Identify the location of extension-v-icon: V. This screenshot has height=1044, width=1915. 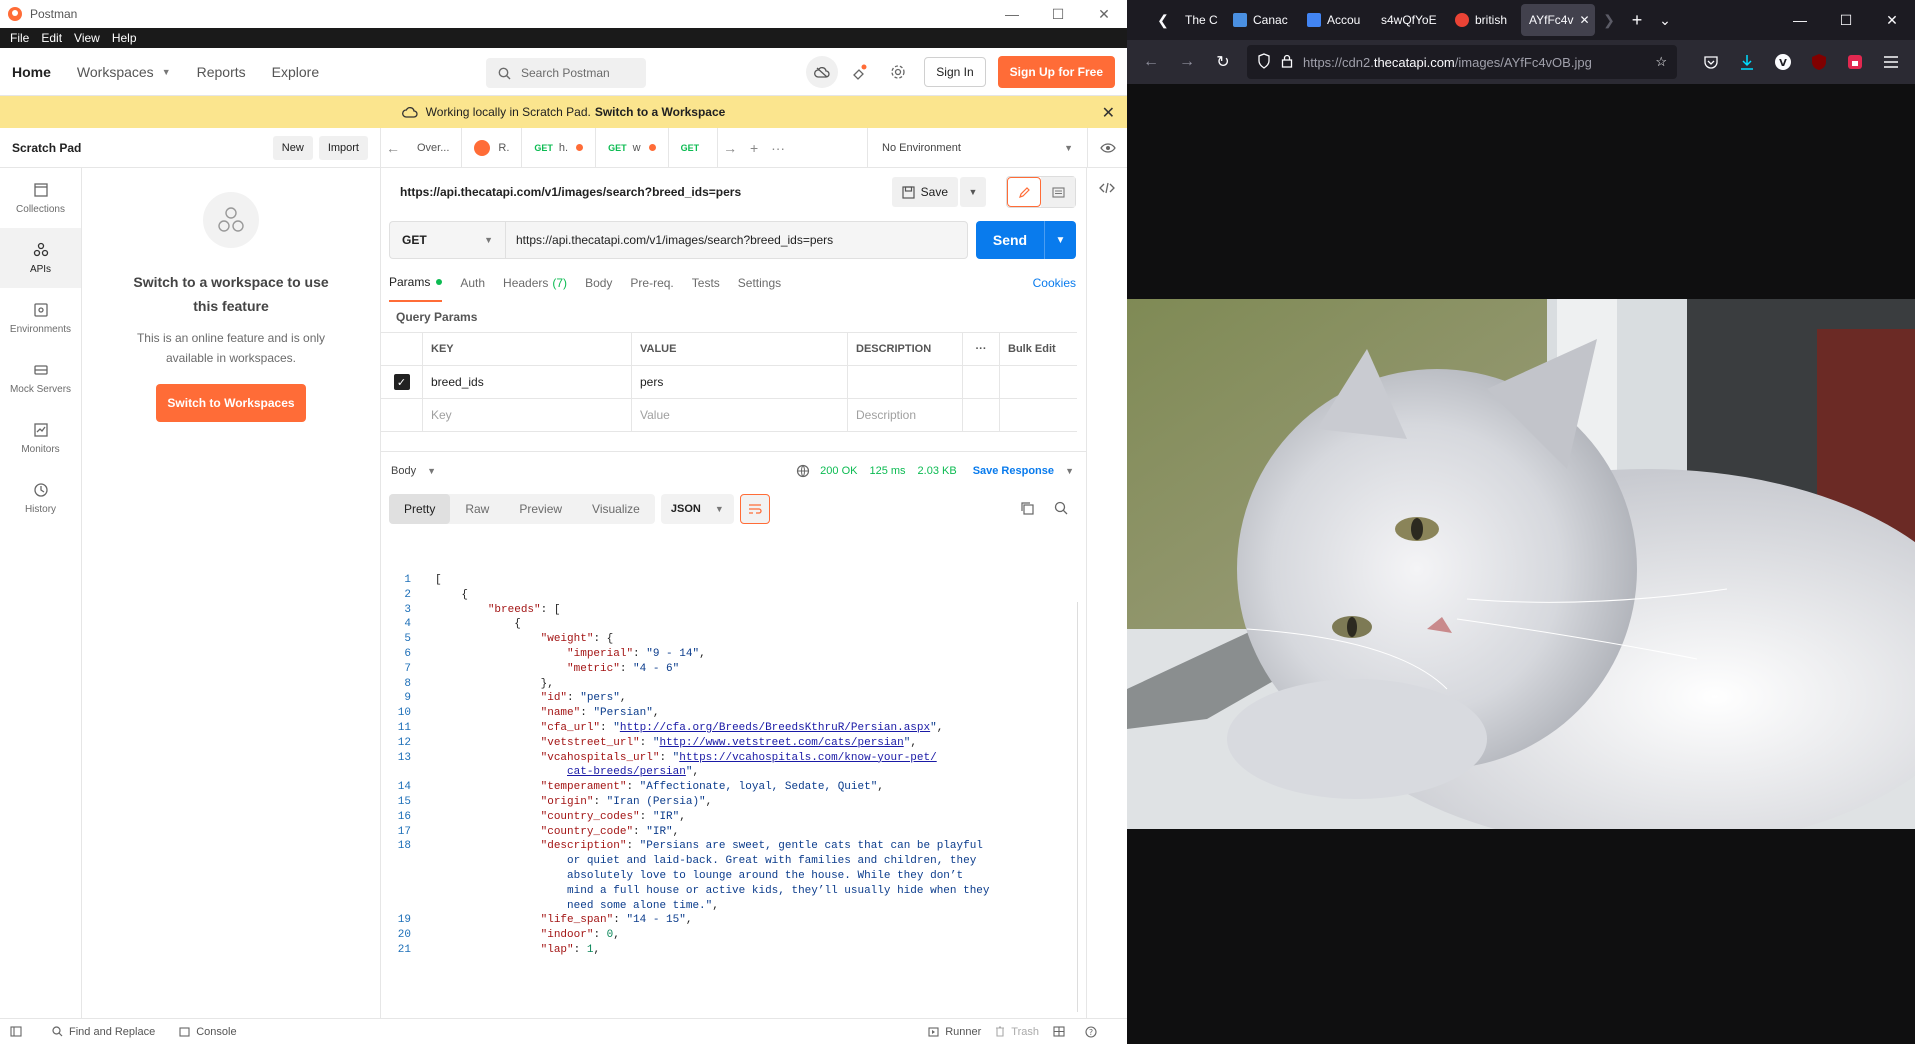
(1783, 62).